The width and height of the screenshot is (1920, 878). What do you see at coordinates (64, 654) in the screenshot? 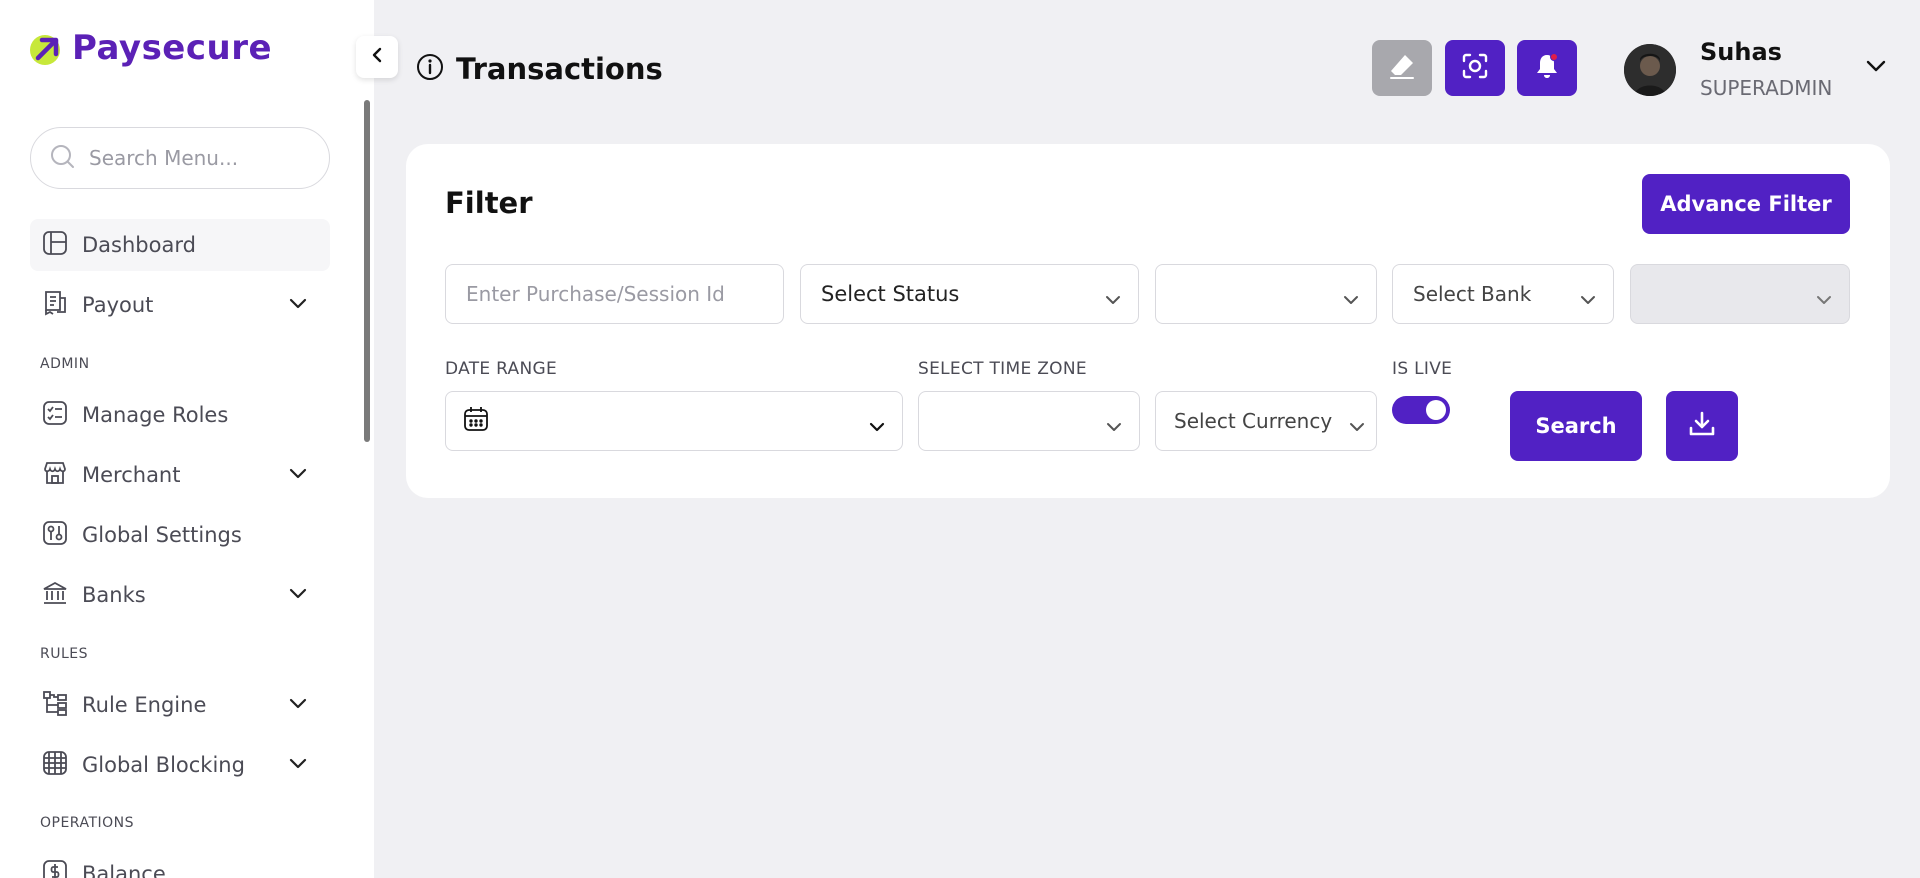
I see `section-label-rules: RULES` at bounding box center [64, 654].